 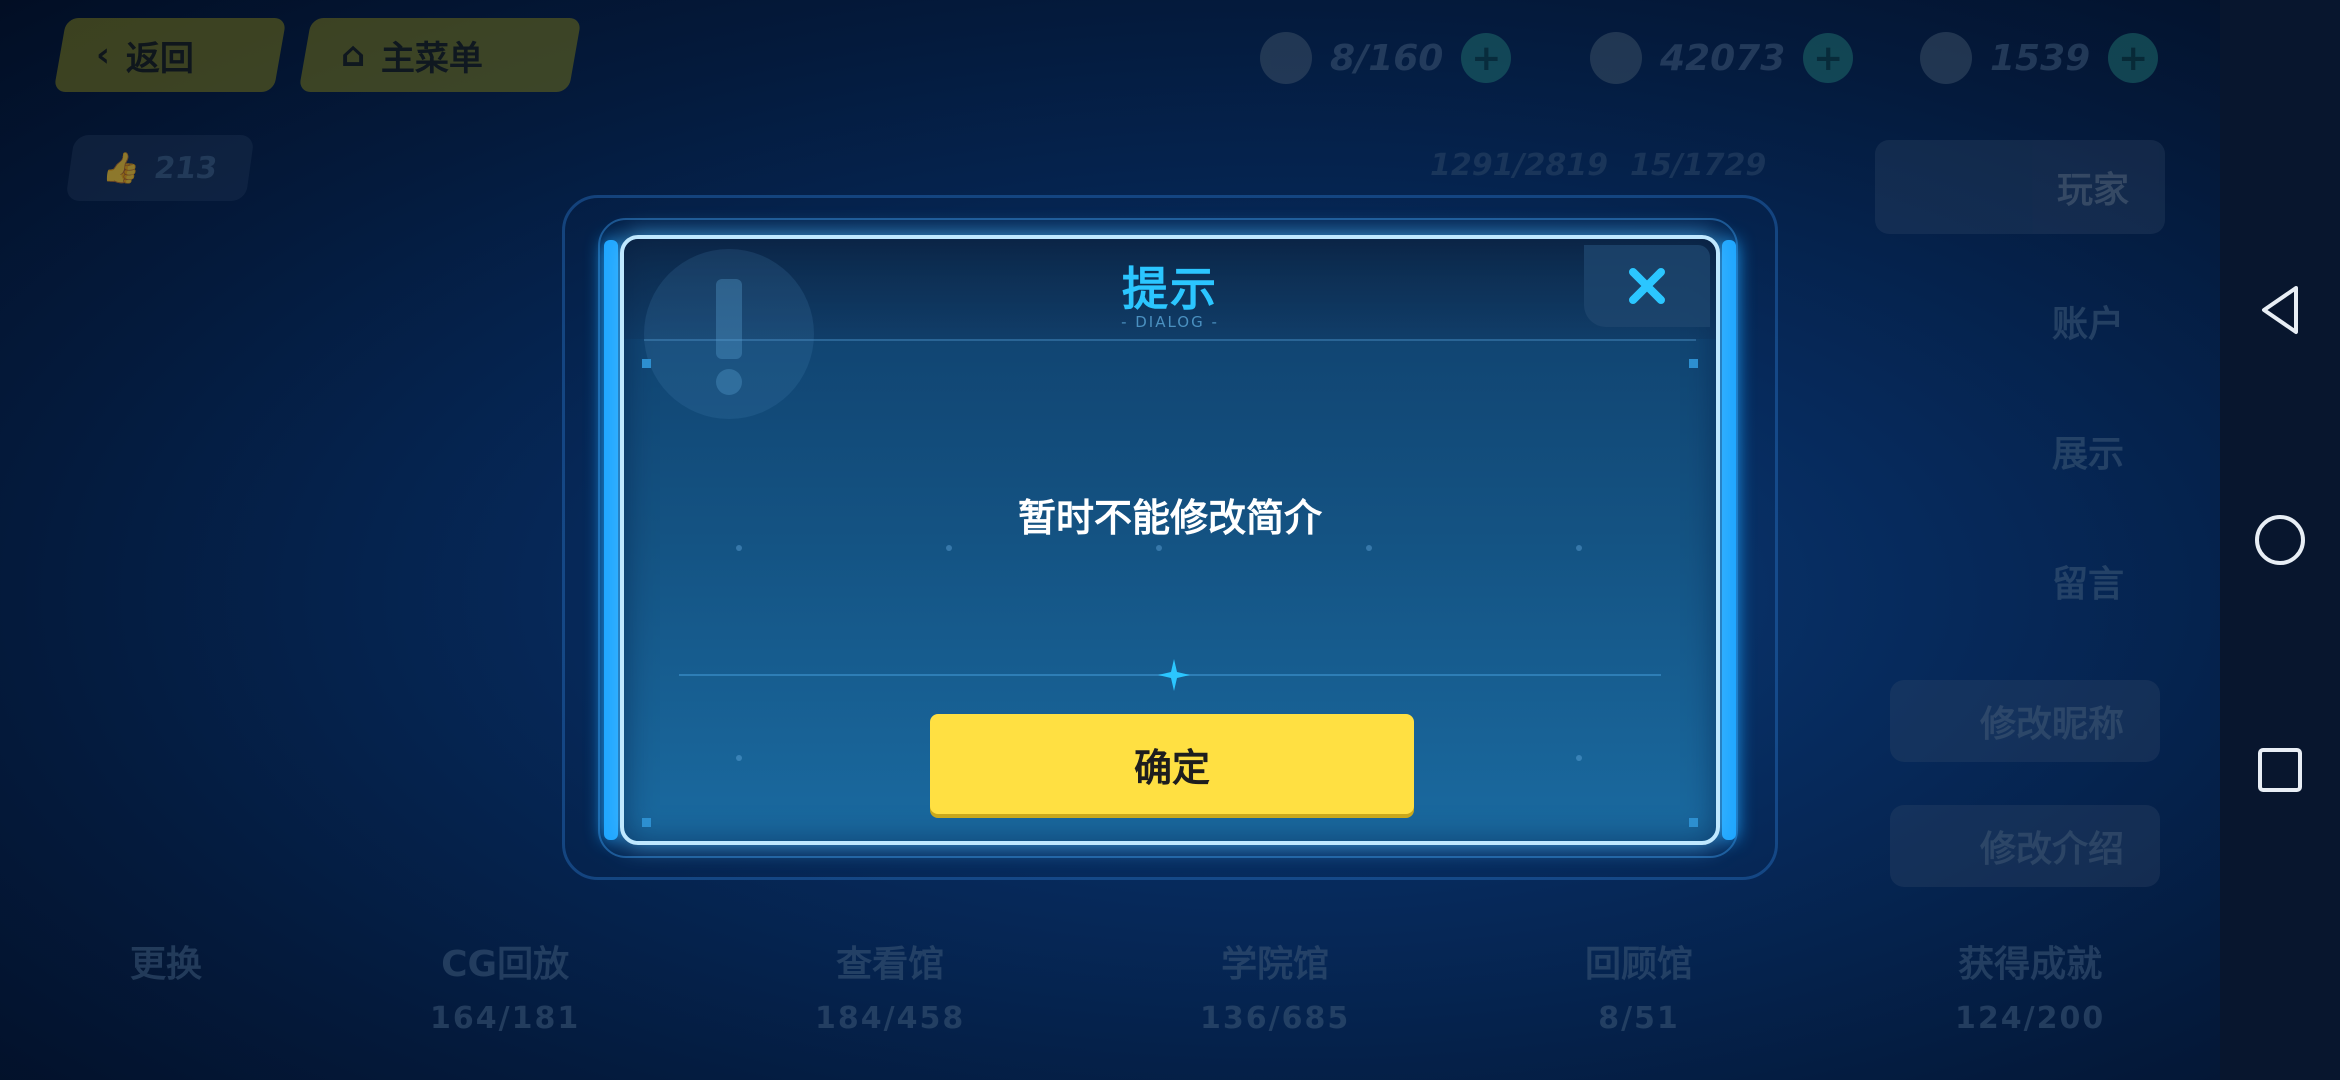 What do you see at coordinates (611, 540) in the screenshot?
I see `left-glow-bar` at bounding box center [611, 540].